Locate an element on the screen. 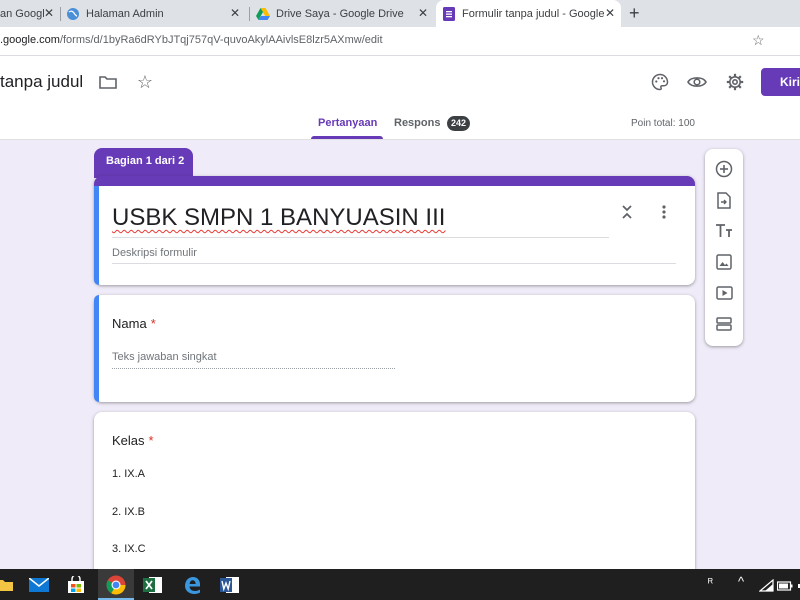 The image size is (800, 600). send-button: Kirim is located at coordinates (780, 82).